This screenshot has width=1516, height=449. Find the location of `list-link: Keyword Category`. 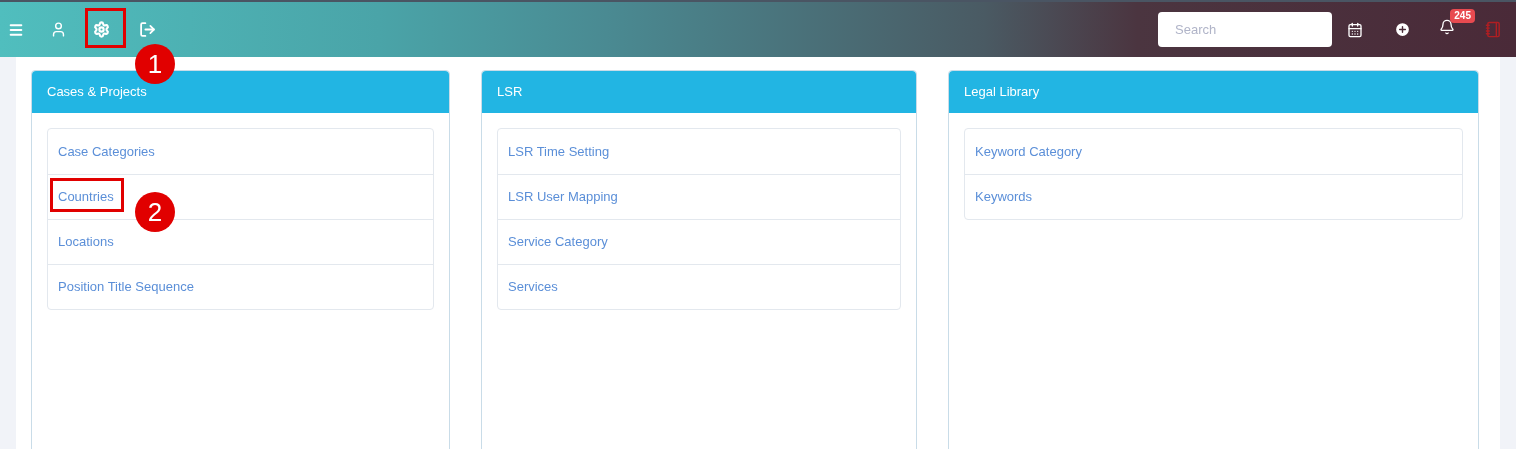

list-link: Keyword Category is located at coordinates (1028, 151).